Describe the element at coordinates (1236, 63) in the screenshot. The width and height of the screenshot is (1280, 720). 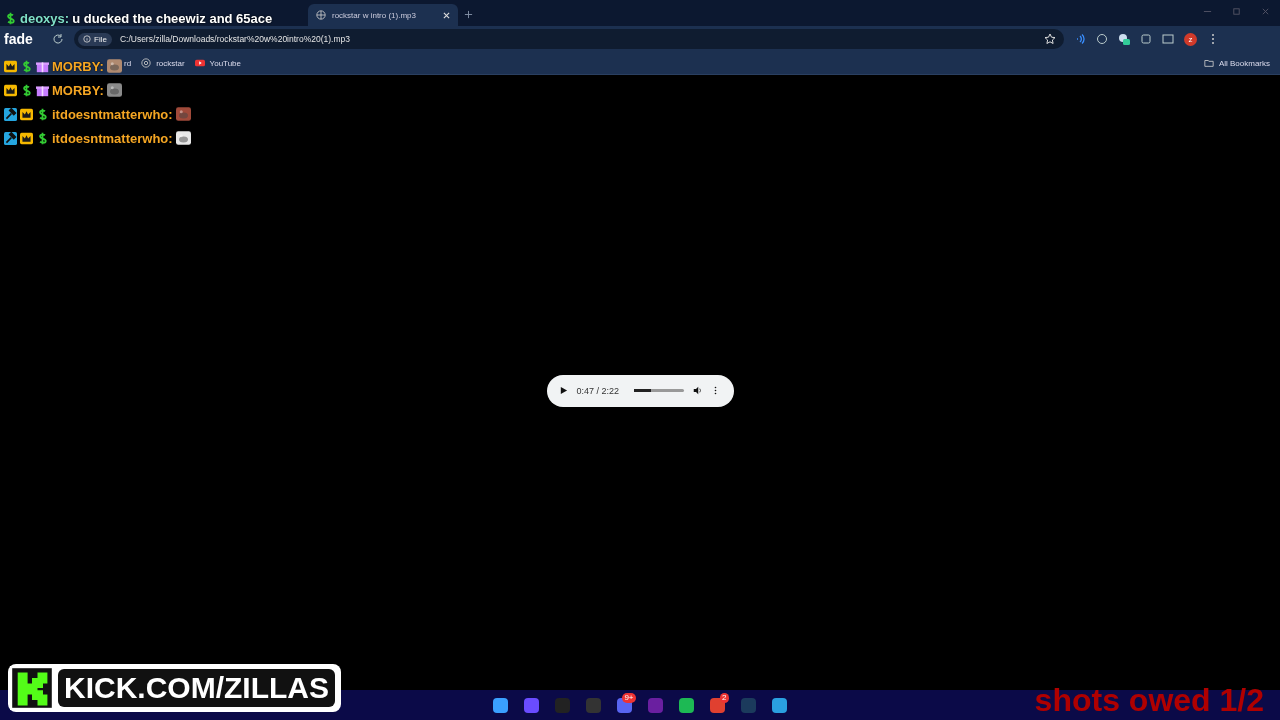
I see `all-bookmarks: All Bookmarks` at that location.